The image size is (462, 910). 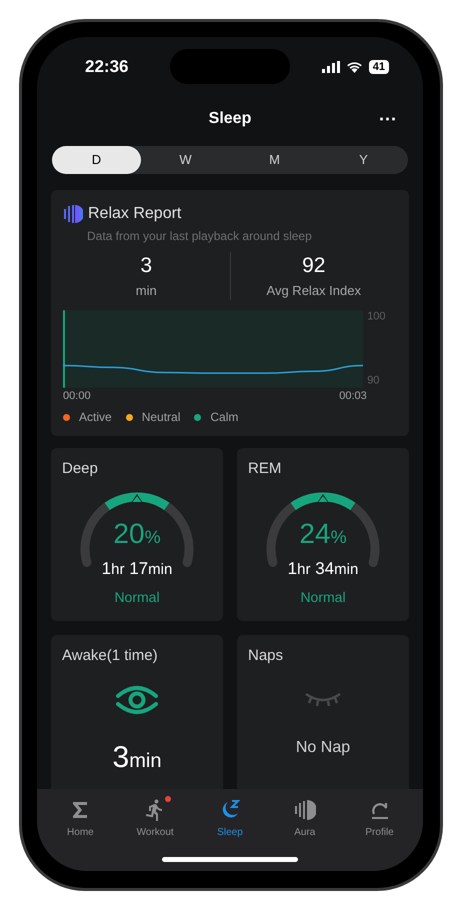 I want to click on card-title: REM, so click(x=265, y=469).